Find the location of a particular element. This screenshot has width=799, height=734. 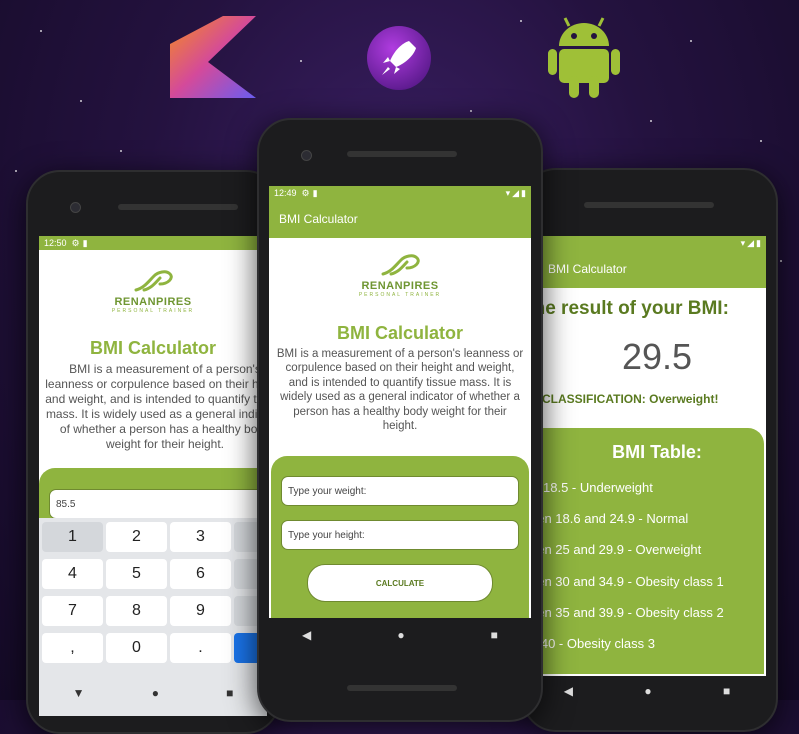

calculate-button: CALCULATE is located at coordinates (400, 583).